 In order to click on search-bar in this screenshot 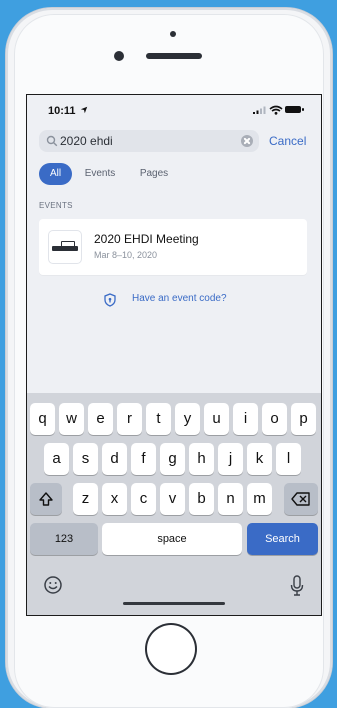, I will do `click(149, 141)`.